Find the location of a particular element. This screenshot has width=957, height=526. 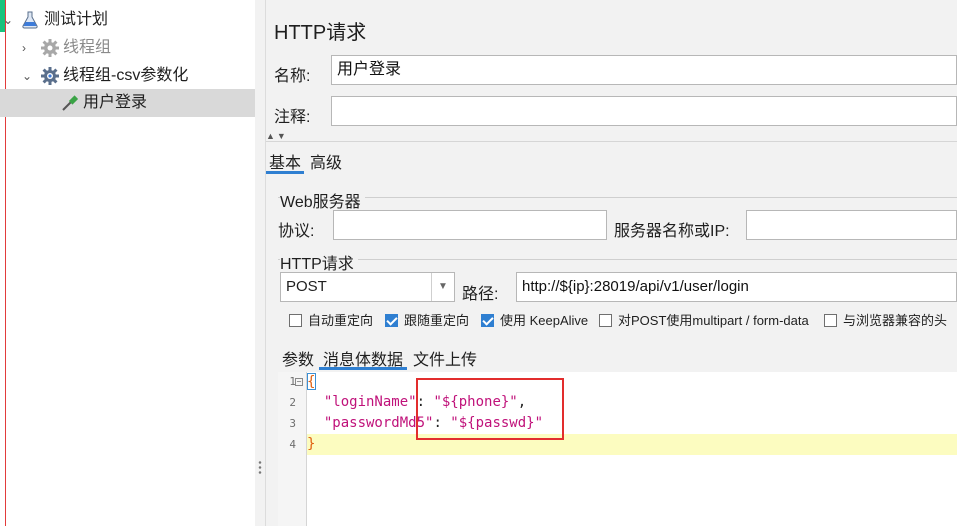

path-field: http://${ip}:28019/api/v1/user/login is located at coordinates (736, 287).